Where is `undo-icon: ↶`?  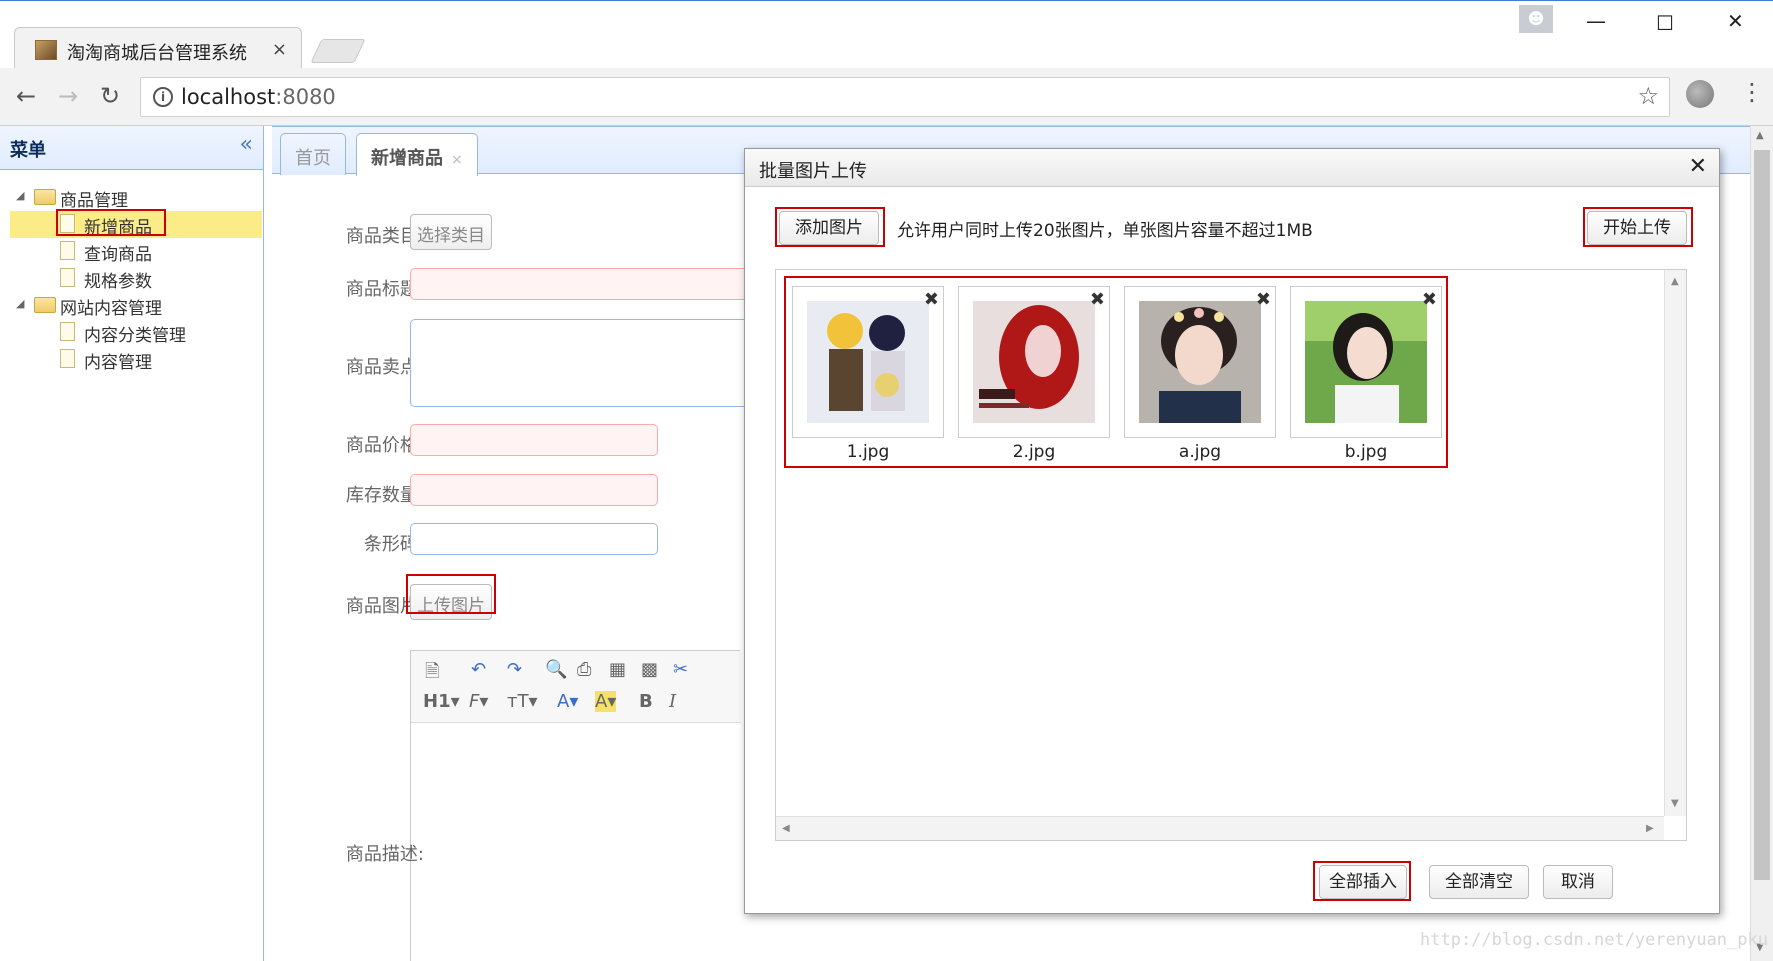 undo-icon: ↶ is located at coordinates (478, 669).